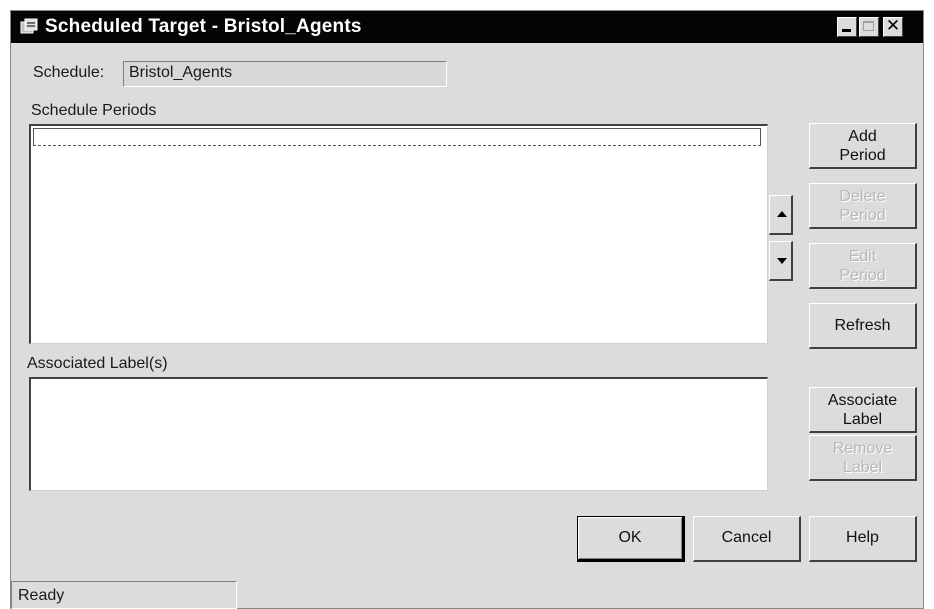  What do you see at coordinates (863, 458) in the screenshot?
I see `remove-label-button: Remove Label` at bounding box center [863, 458].